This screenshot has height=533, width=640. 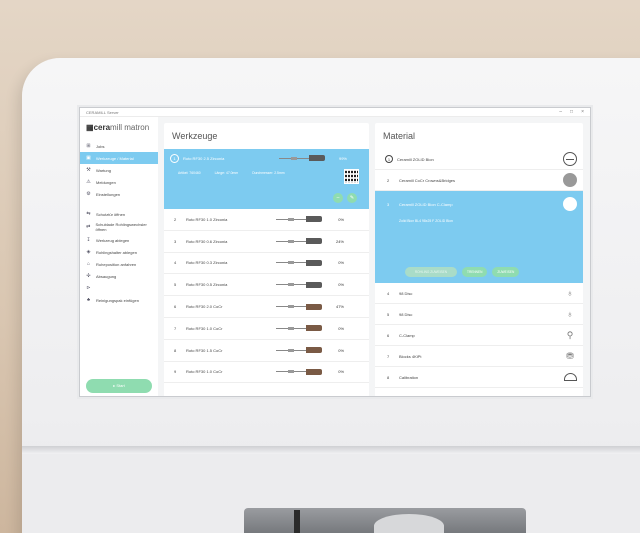 What do you see at coordinates (106, 276) in the screenshot?
I see `sidebar-item-label: Absaugung` at bounding box center [106, 276].